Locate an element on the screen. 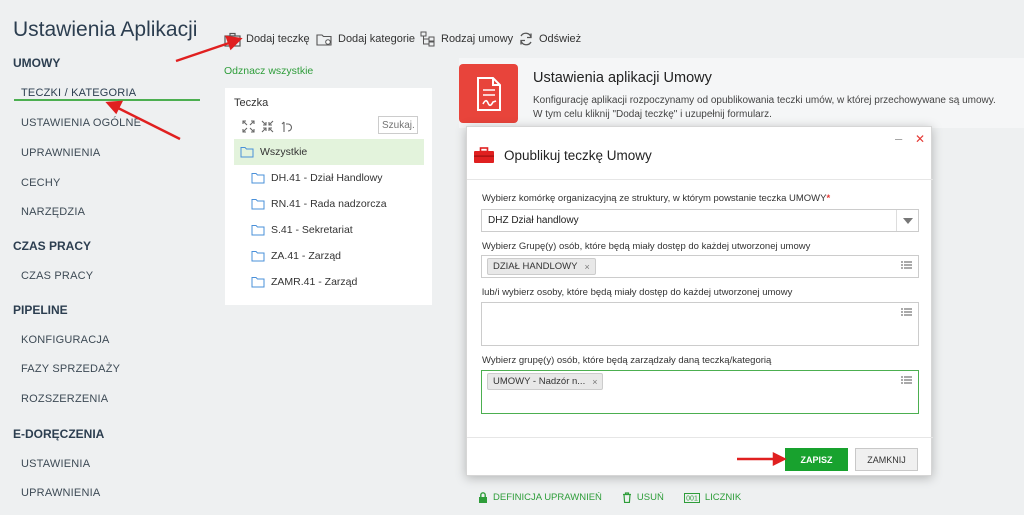  permissions-definition-link: DEFINICJA UPRAWNIEŃ is located at coordinates (540, 497).